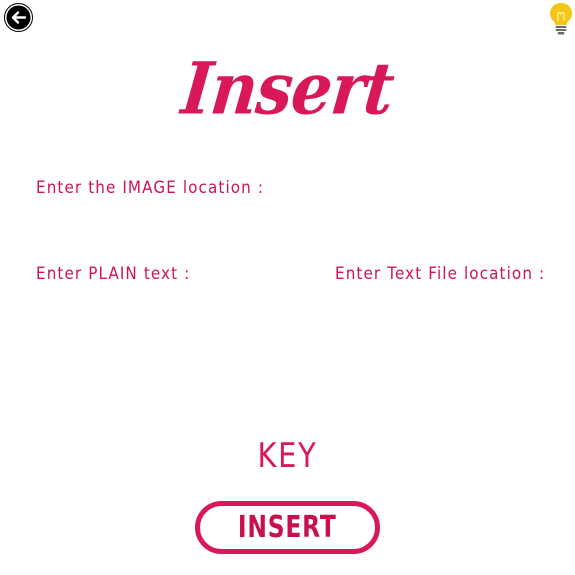  I want to click on text-file-location-input, so click(445, 303).